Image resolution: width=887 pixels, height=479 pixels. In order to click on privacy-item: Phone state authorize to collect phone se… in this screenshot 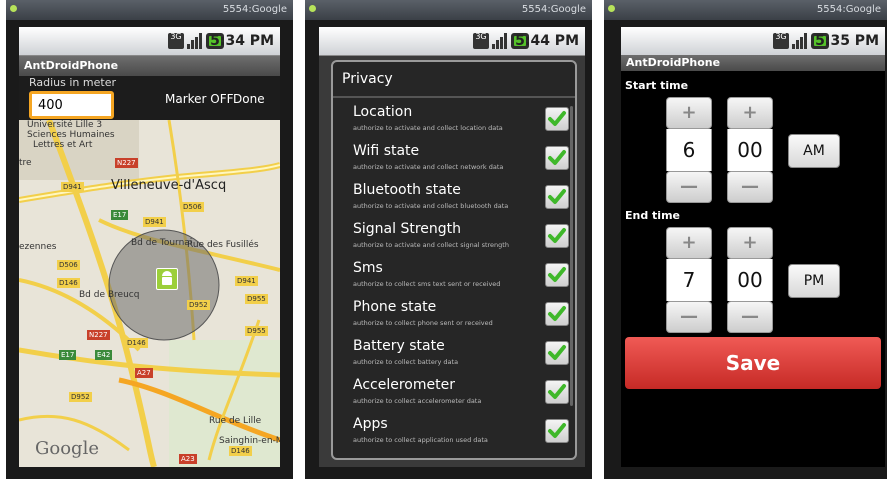, I will do `click(454, 312)`.